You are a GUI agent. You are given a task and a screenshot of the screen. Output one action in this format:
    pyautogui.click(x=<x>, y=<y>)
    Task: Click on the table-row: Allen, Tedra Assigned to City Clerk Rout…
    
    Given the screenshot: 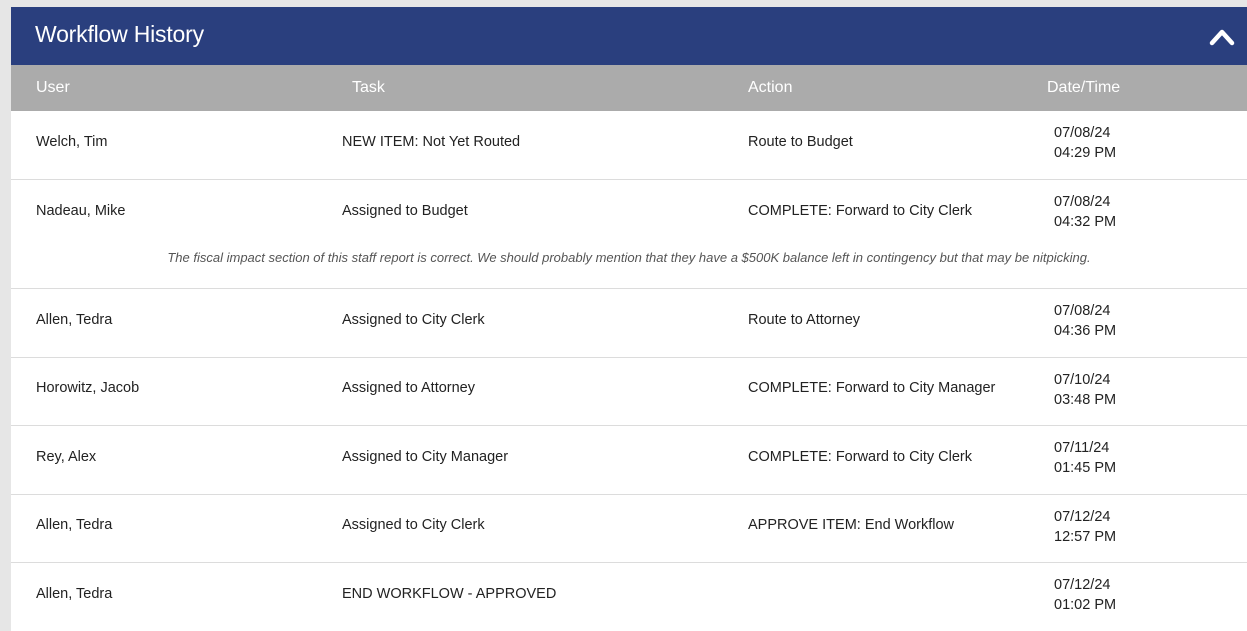 What is the action you would take?
    pyautogui.click(x=629, y=323)
    